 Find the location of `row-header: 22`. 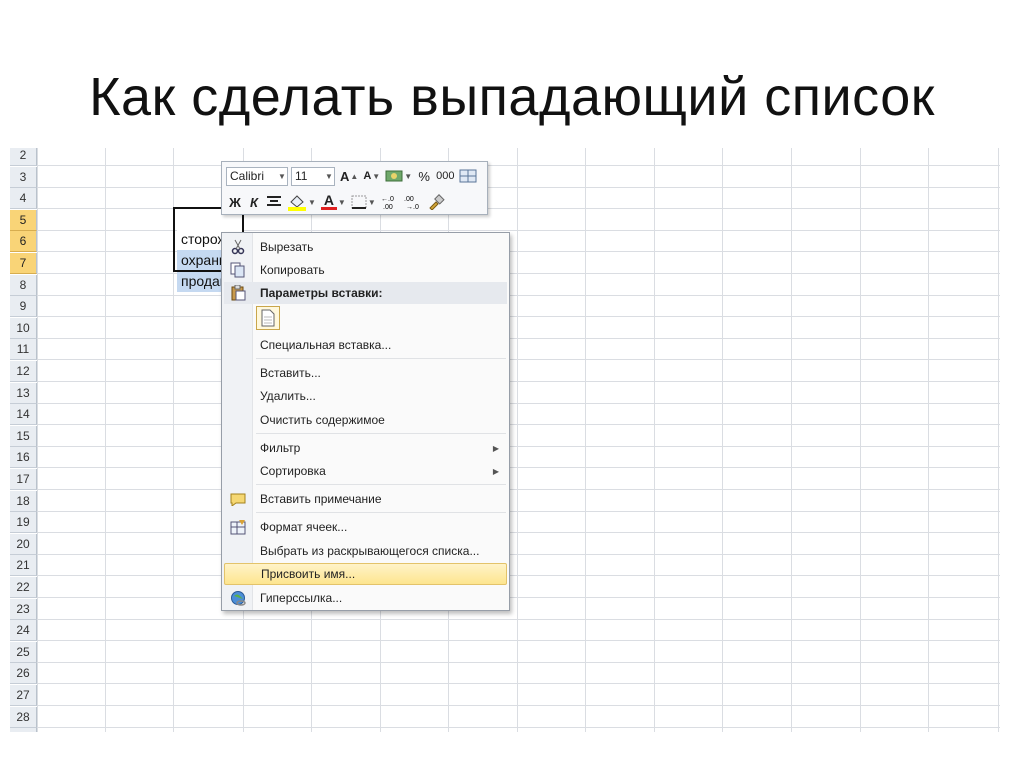

row-header: 22 is located at coordinates (23, 587).